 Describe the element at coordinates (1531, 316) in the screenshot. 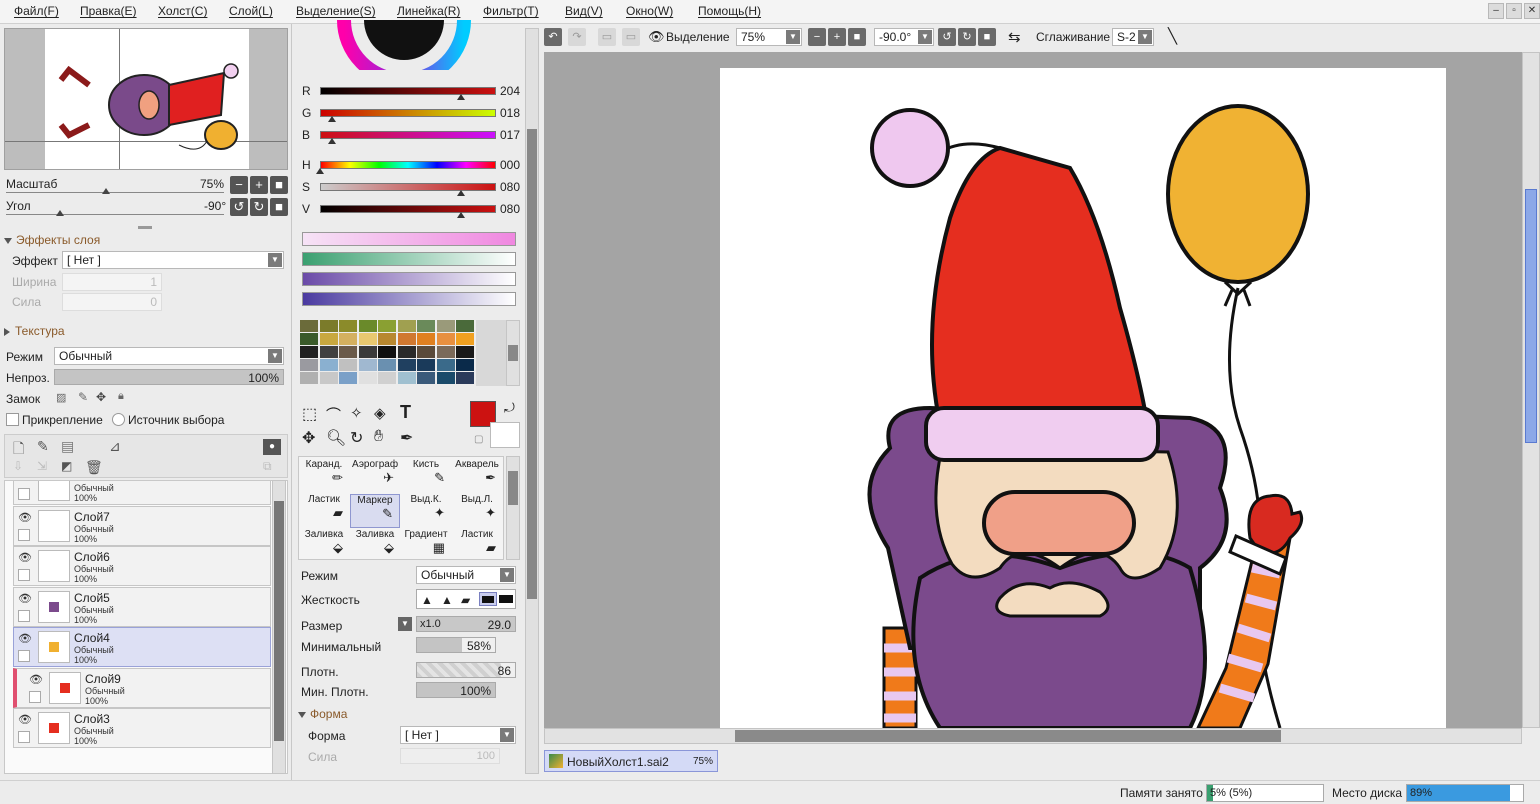

I see `canvas-vscroll-thumb` at that location.